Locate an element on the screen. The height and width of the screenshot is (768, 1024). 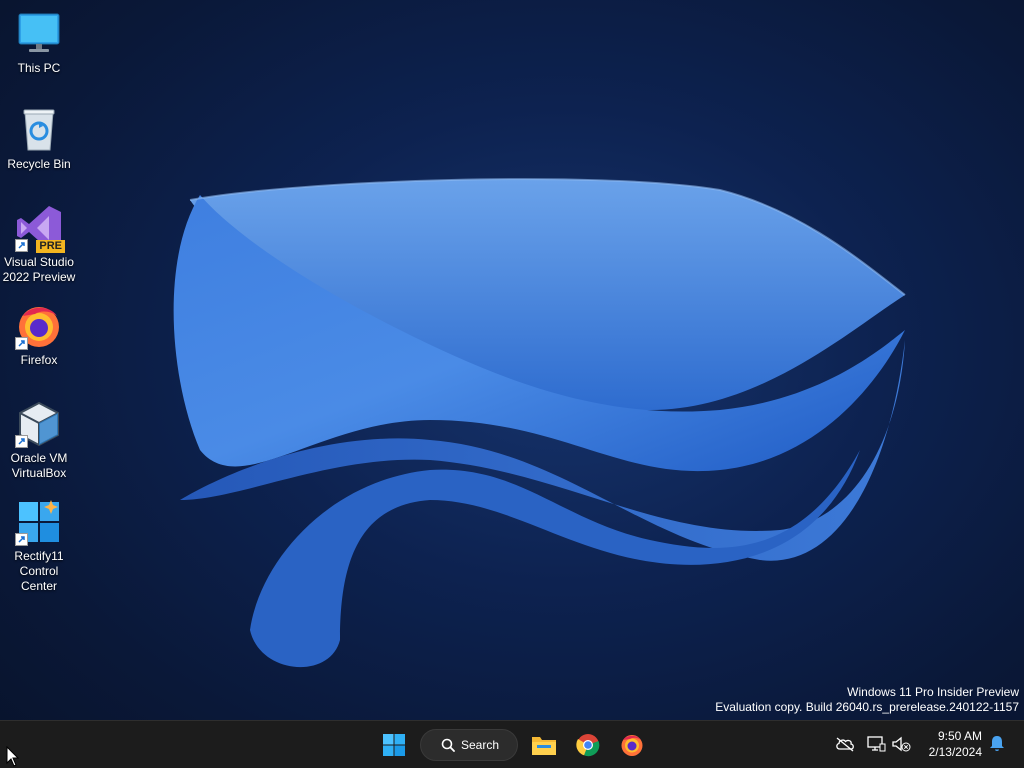
rectify11-icon is located at coordinates (39, 522).